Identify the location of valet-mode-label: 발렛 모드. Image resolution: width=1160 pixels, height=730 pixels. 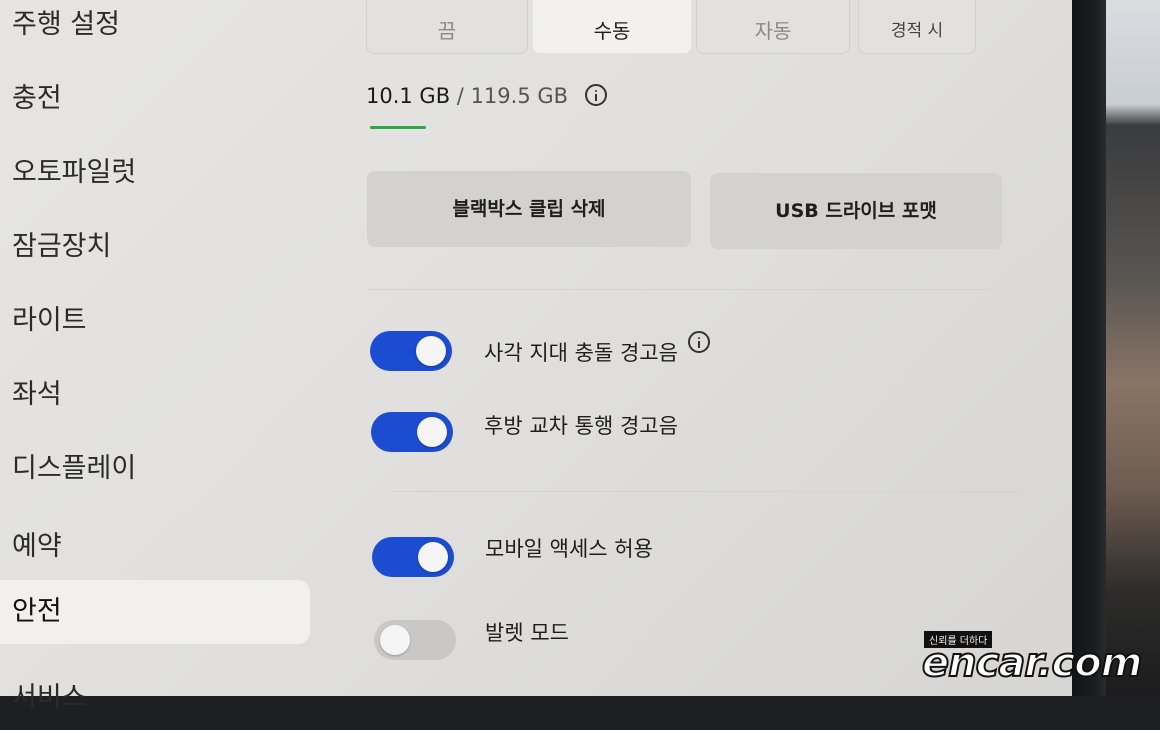
(527, 633).